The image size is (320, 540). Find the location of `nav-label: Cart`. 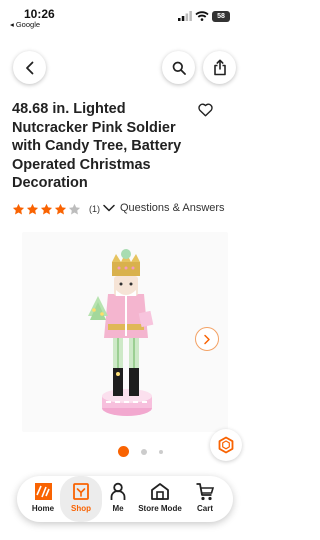

nav-label: Cart is located at coordinates (204, 508).